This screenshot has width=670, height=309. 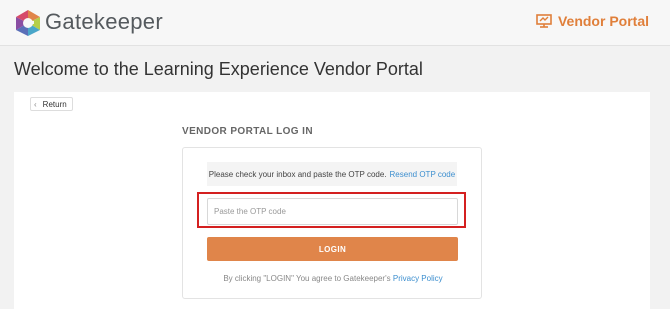 I want to click on return-label: Return, so click(x=54, y=104).